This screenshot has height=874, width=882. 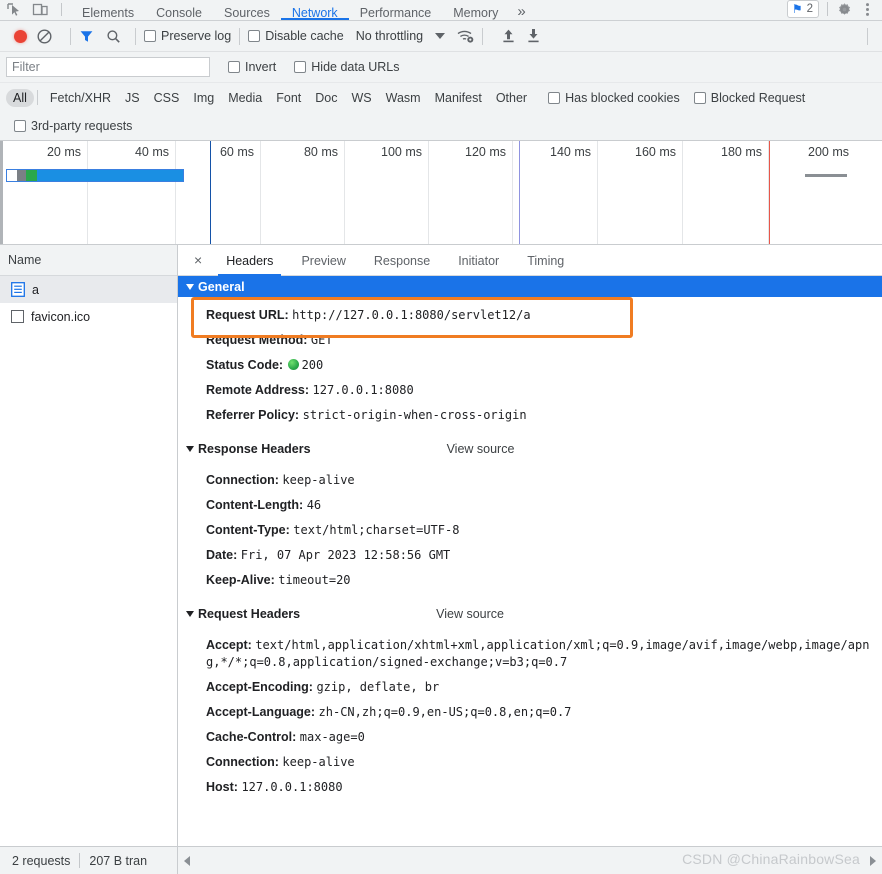 What do you see at coordinates (867, 9) in the screenshot?
I see `kebab-menu-icon` at bounding box center [867, 9].